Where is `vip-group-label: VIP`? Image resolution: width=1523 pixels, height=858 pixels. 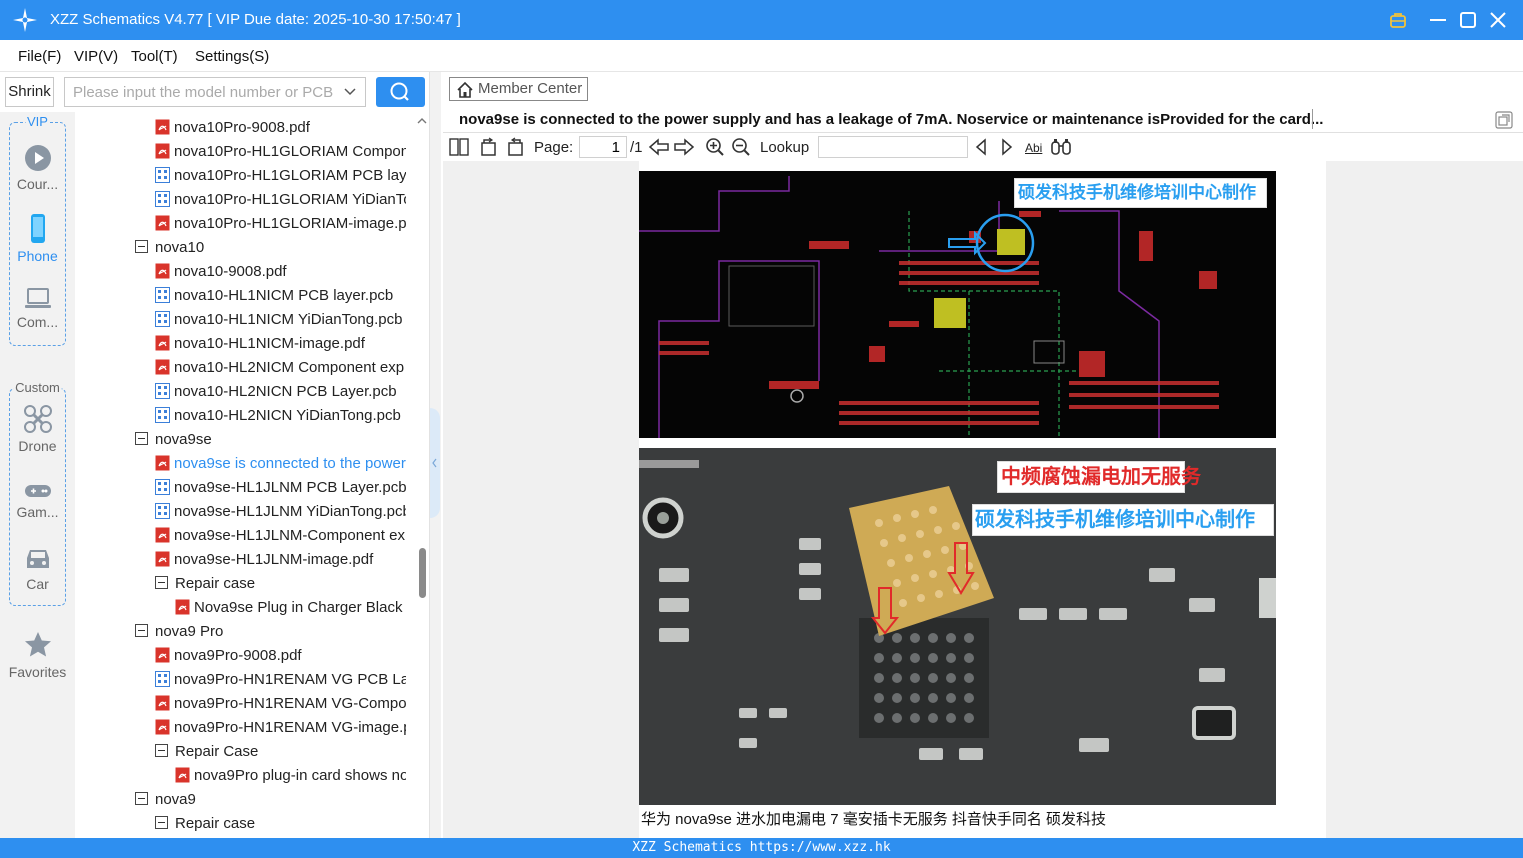 vip-group-label: VIP is located at coordinates (37, 121).